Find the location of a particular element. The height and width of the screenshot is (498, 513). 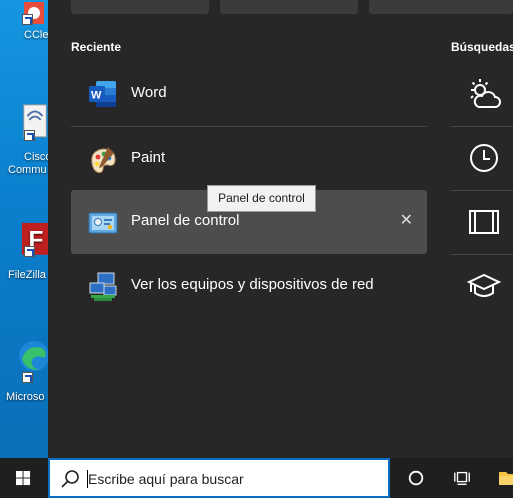

task-view-icon is located at coordinates (462, 478).